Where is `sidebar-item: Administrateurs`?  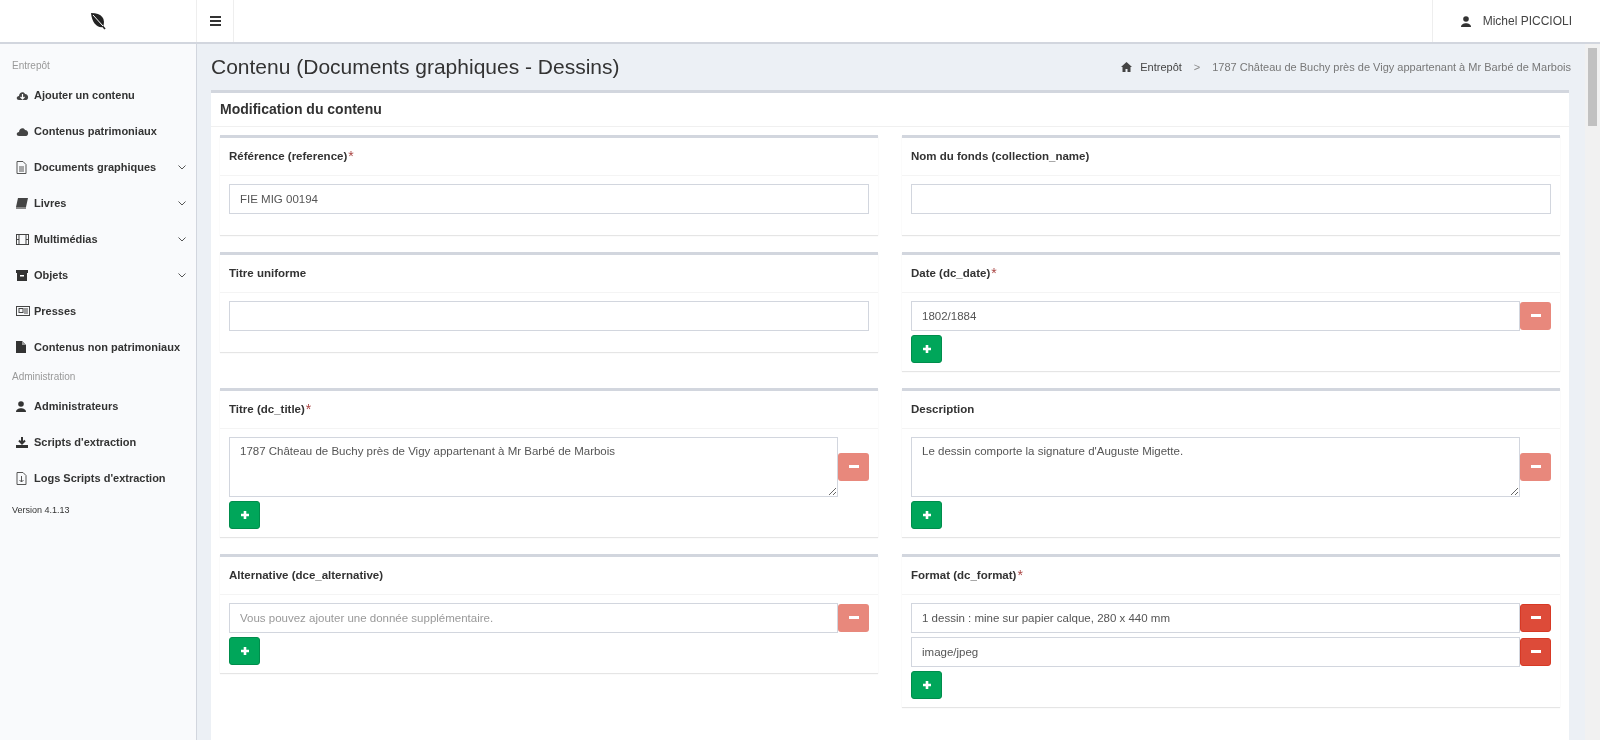 sidebar-item: Administrateurs is located at coordinates (98, 406).